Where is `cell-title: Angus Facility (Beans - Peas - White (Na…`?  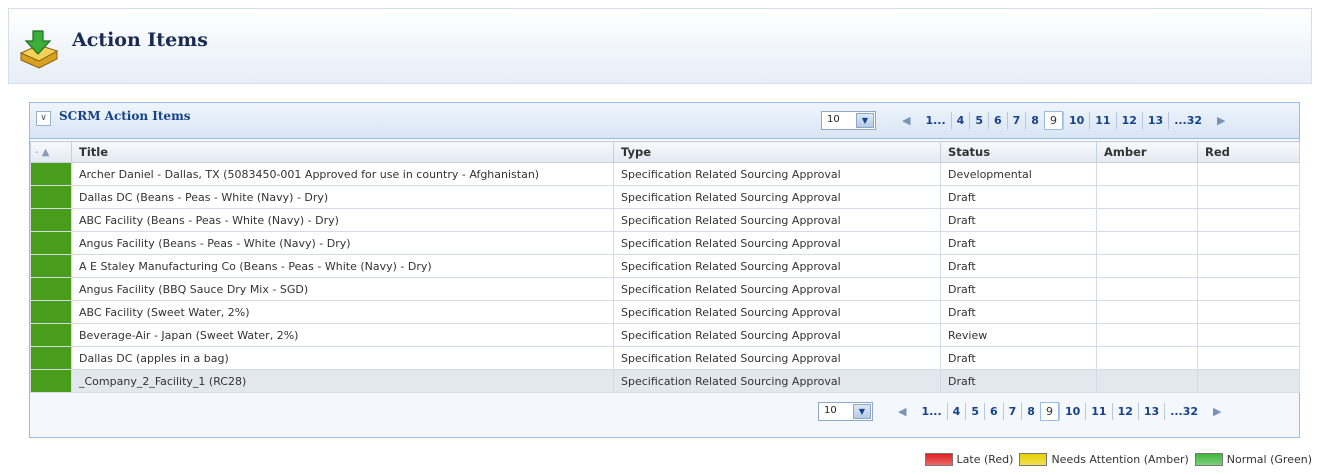
cell-title: Angus Facility (Beans - Peas - White (Na… is located at coordinates (342, 243).